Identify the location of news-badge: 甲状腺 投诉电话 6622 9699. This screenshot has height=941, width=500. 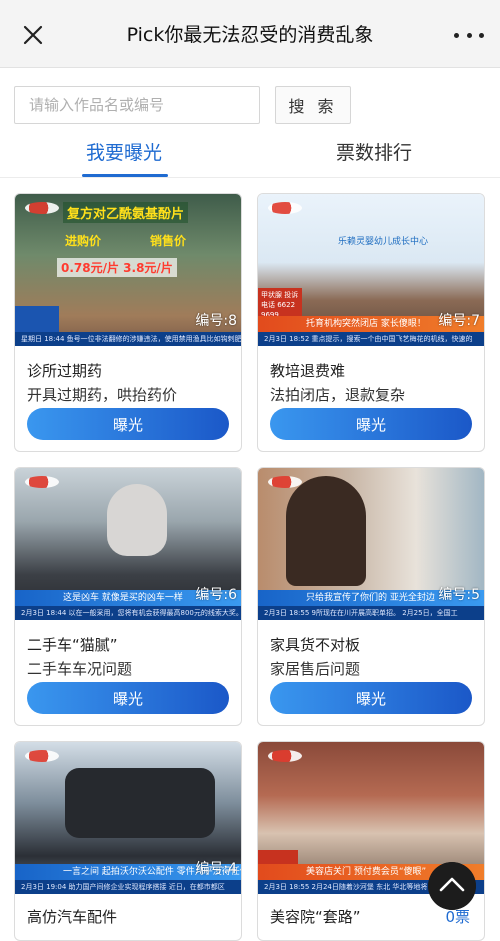
(280, 303).